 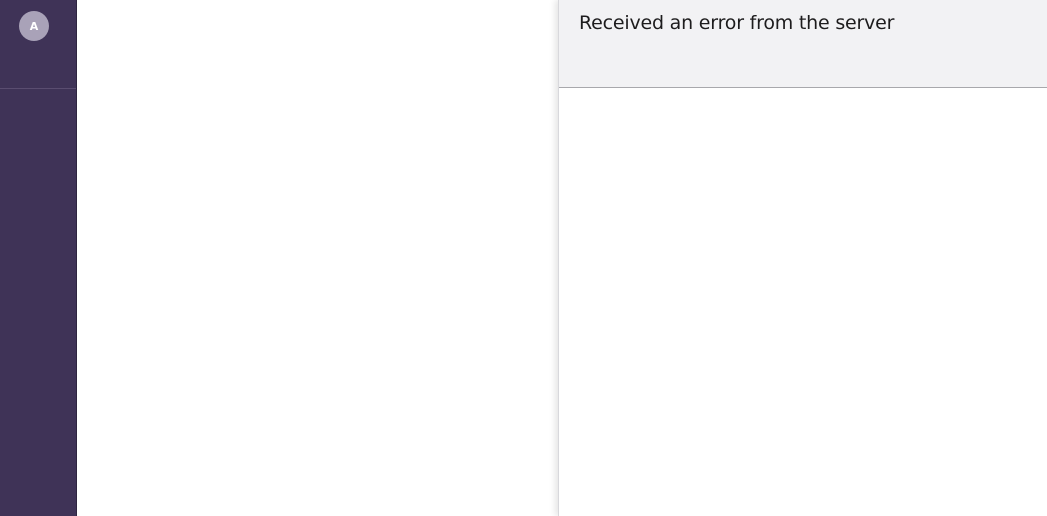 What do you see at coordinates (737, 23) in the screenshot?
I see `panel-title: Received an error from the server` at bounding box center [737, 23].